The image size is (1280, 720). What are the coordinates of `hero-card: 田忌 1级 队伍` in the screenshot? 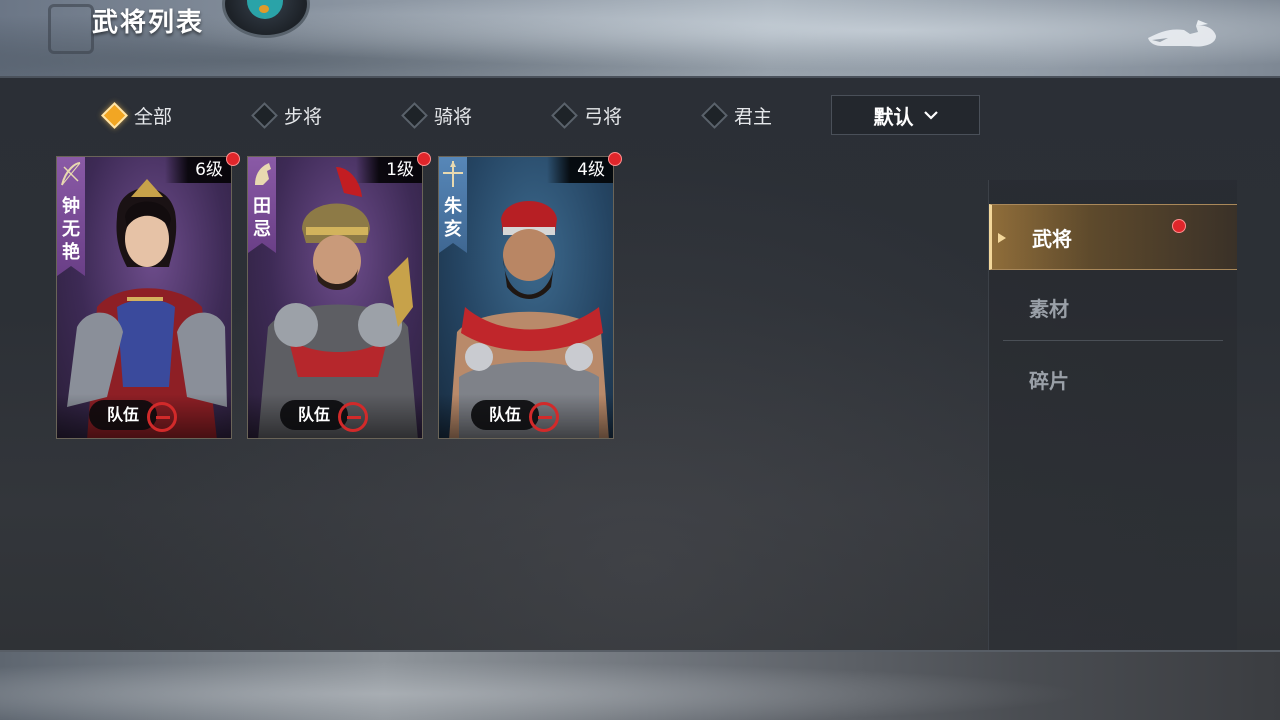 It's located at (335, 297).